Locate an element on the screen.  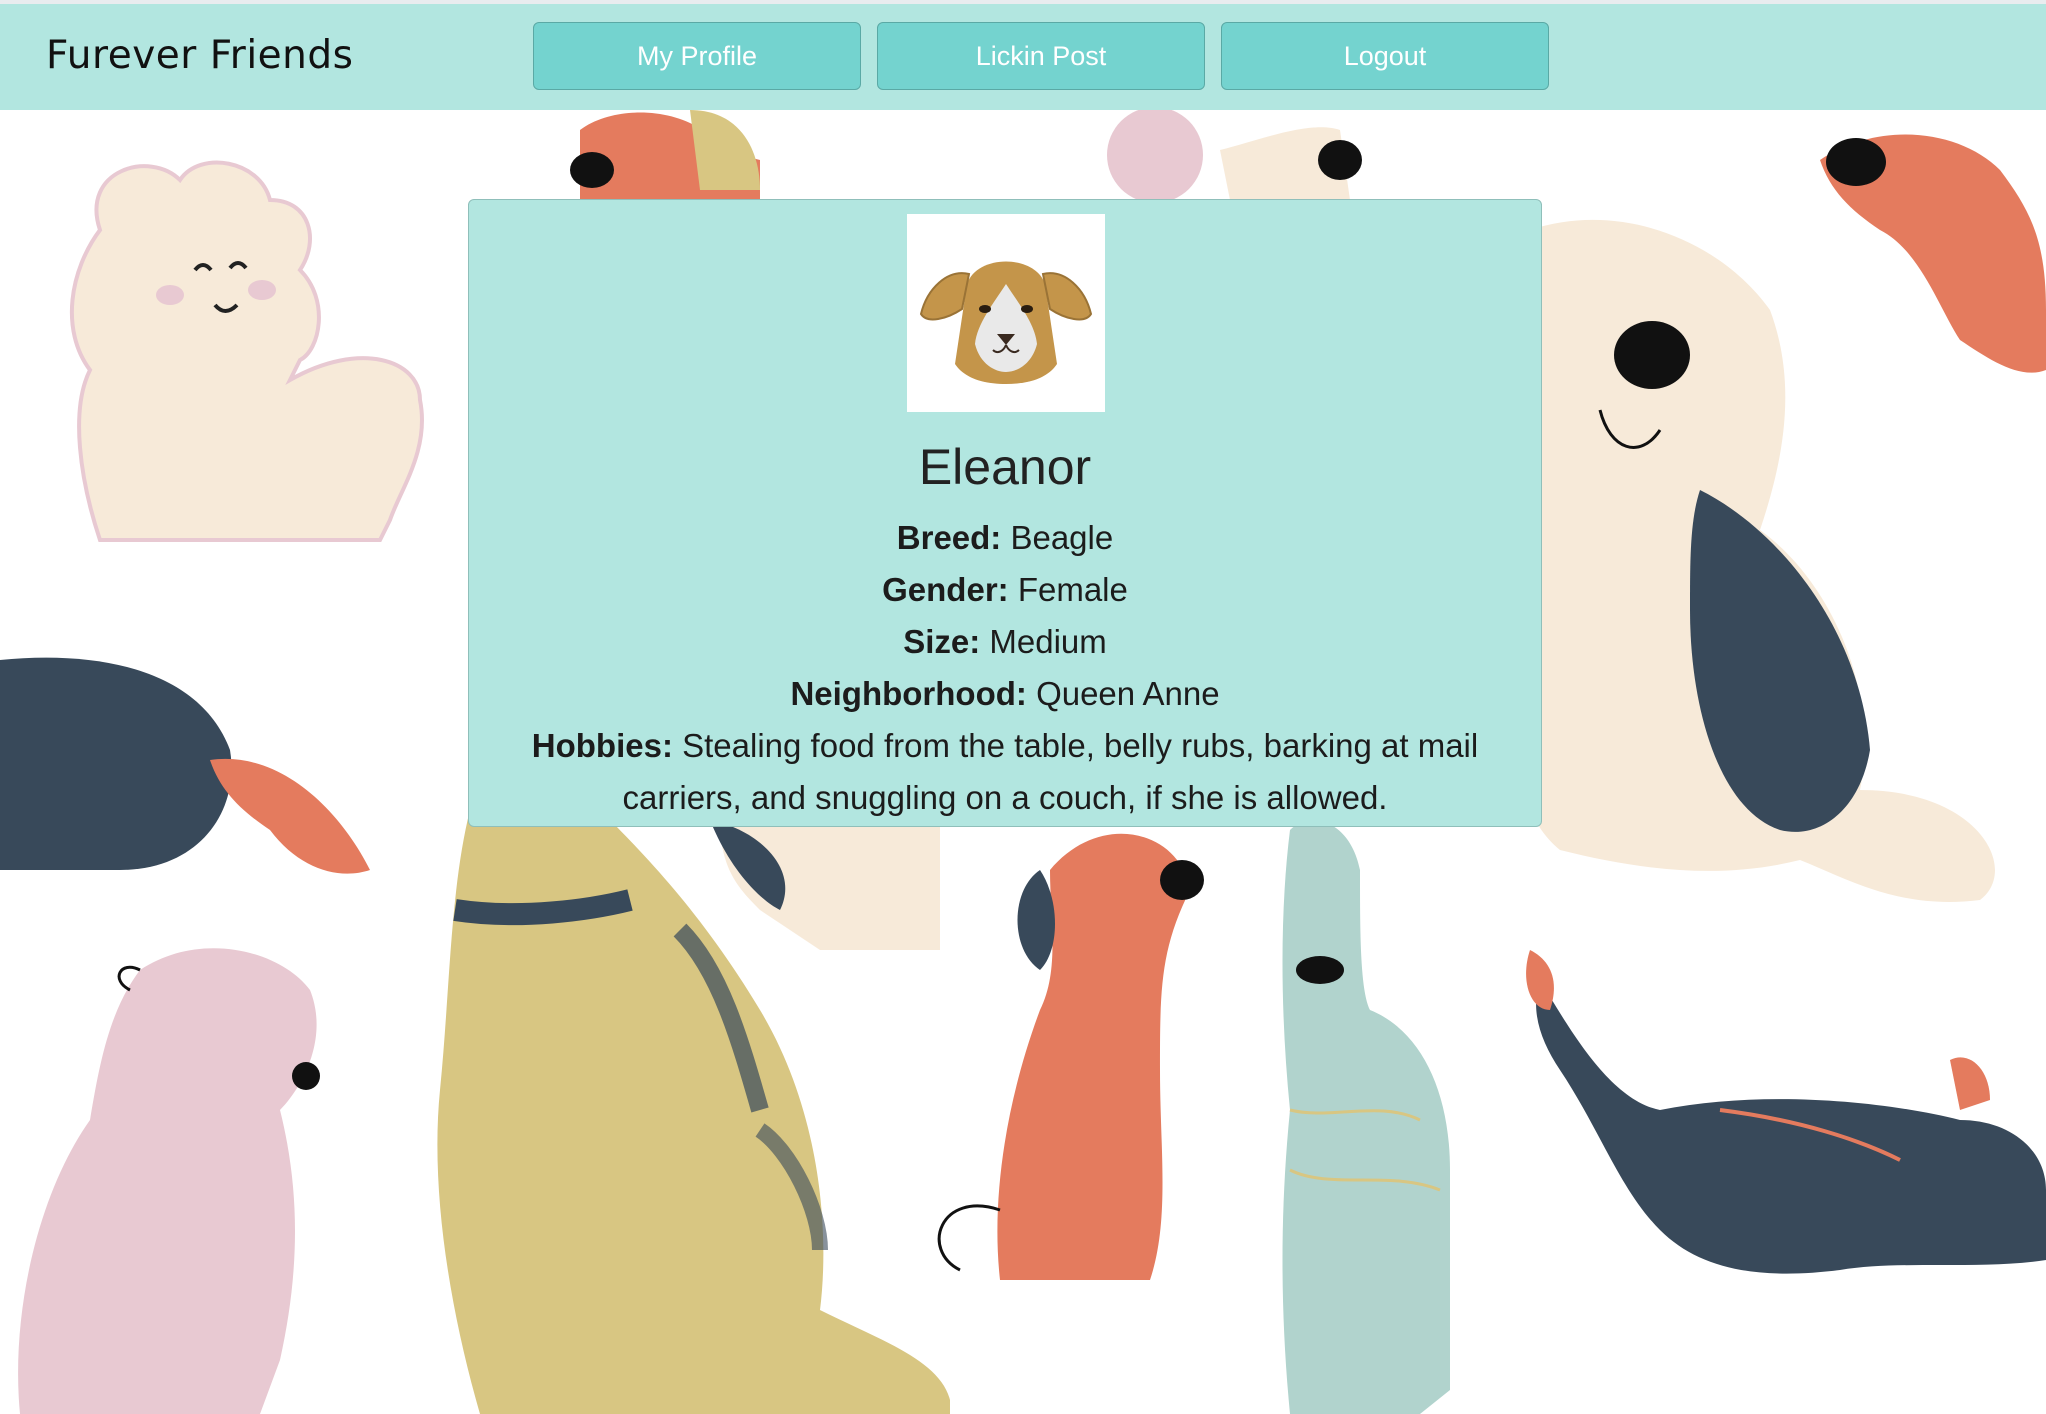
pink-dog-illustration is located at coordinates (169, 1181).